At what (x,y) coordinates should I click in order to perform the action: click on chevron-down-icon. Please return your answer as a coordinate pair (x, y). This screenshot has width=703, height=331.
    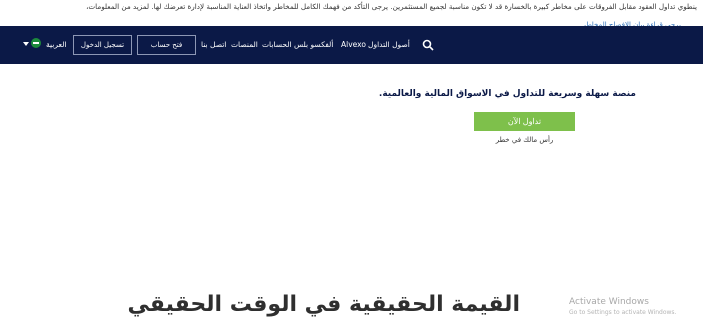
    Looking at the image, I should click on (26, 44).